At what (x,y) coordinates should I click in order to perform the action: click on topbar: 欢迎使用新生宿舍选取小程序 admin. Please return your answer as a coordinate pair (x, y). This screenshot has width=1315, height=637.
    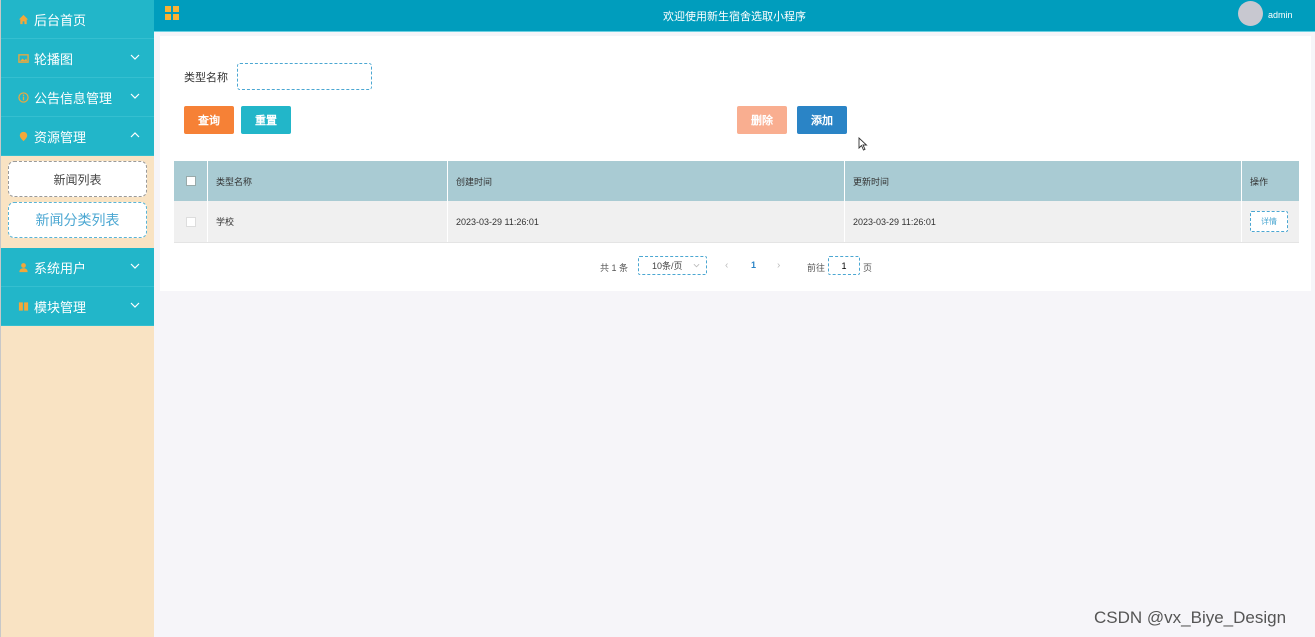
    Looking at the image, I should click on (734, 16).